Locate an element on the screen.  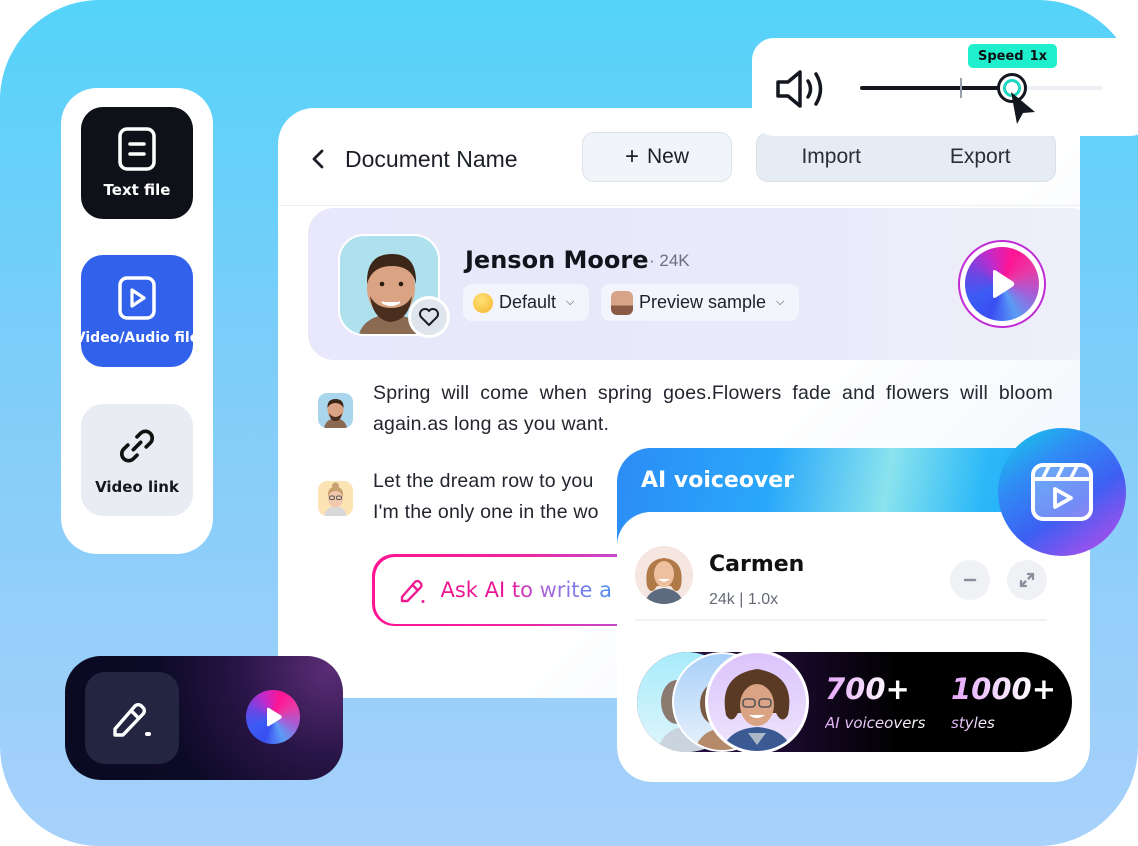
import-button: Import is located at coordinates (831, 157).